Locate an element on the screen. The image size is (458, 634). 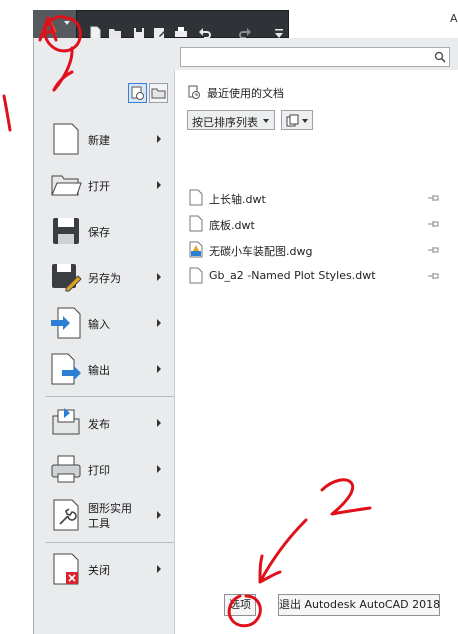
command-label: 输出 is located at coordinates (99, 370).